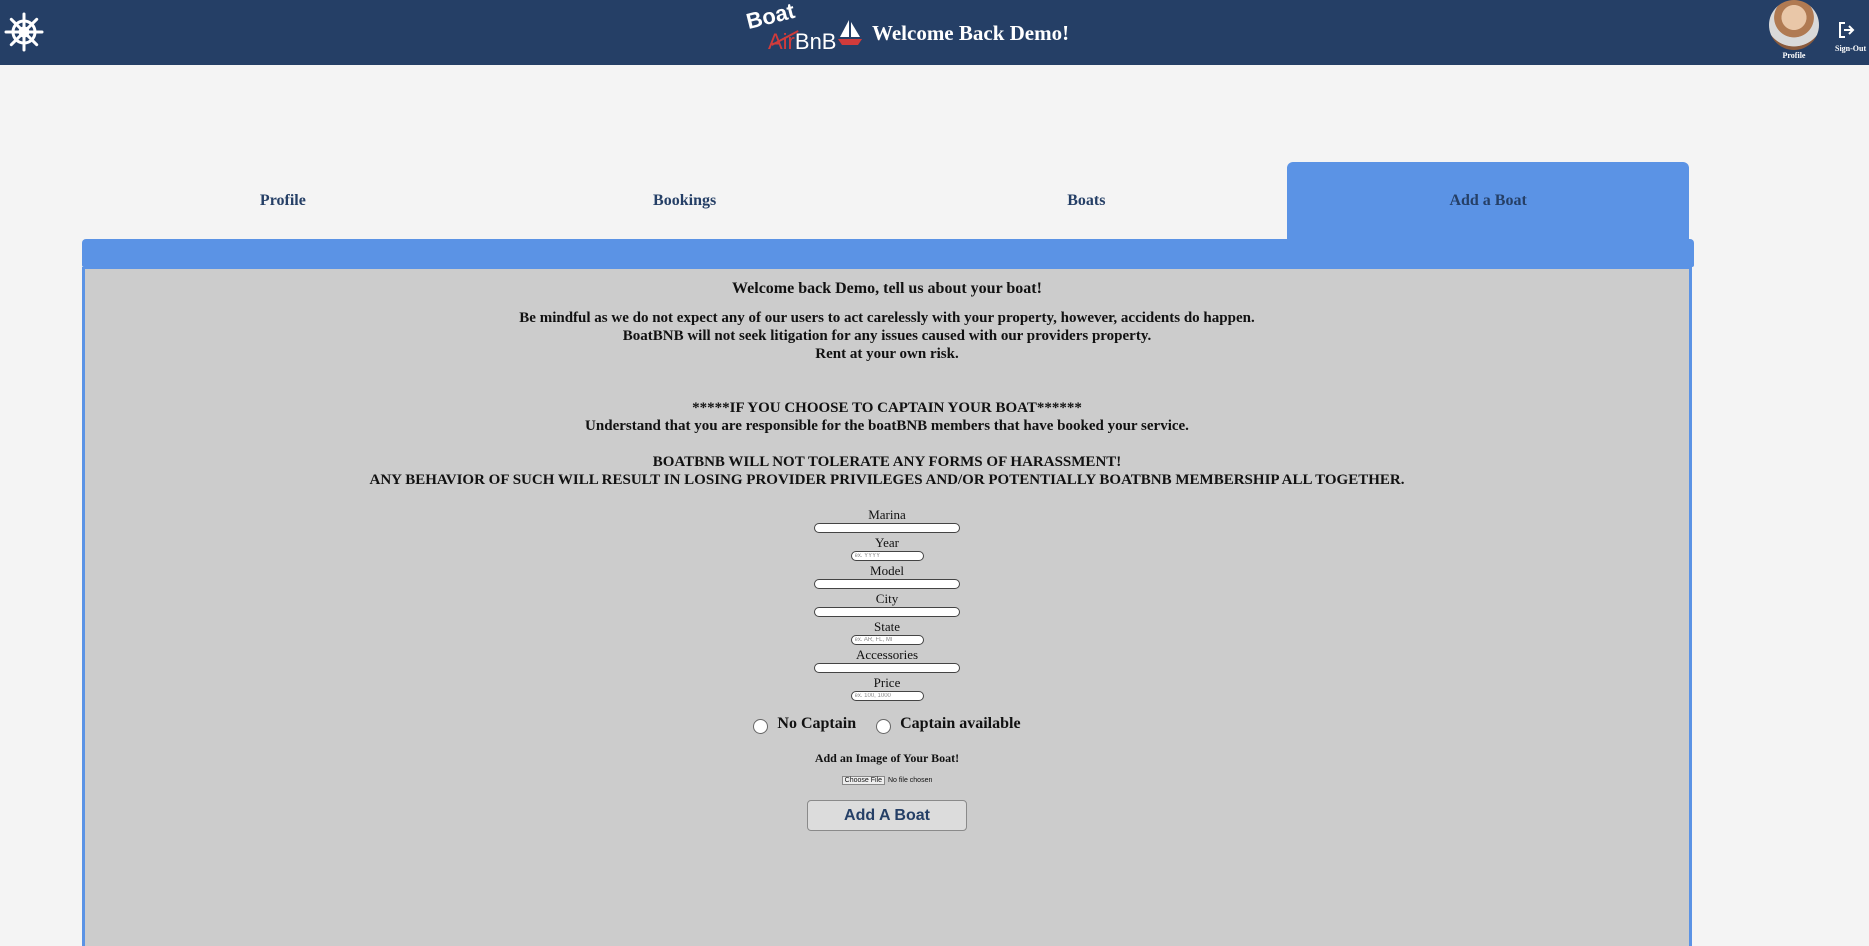  Describe the element at coordinates (887, 542) in the screenshot. I see `year-label: Year` at that location.